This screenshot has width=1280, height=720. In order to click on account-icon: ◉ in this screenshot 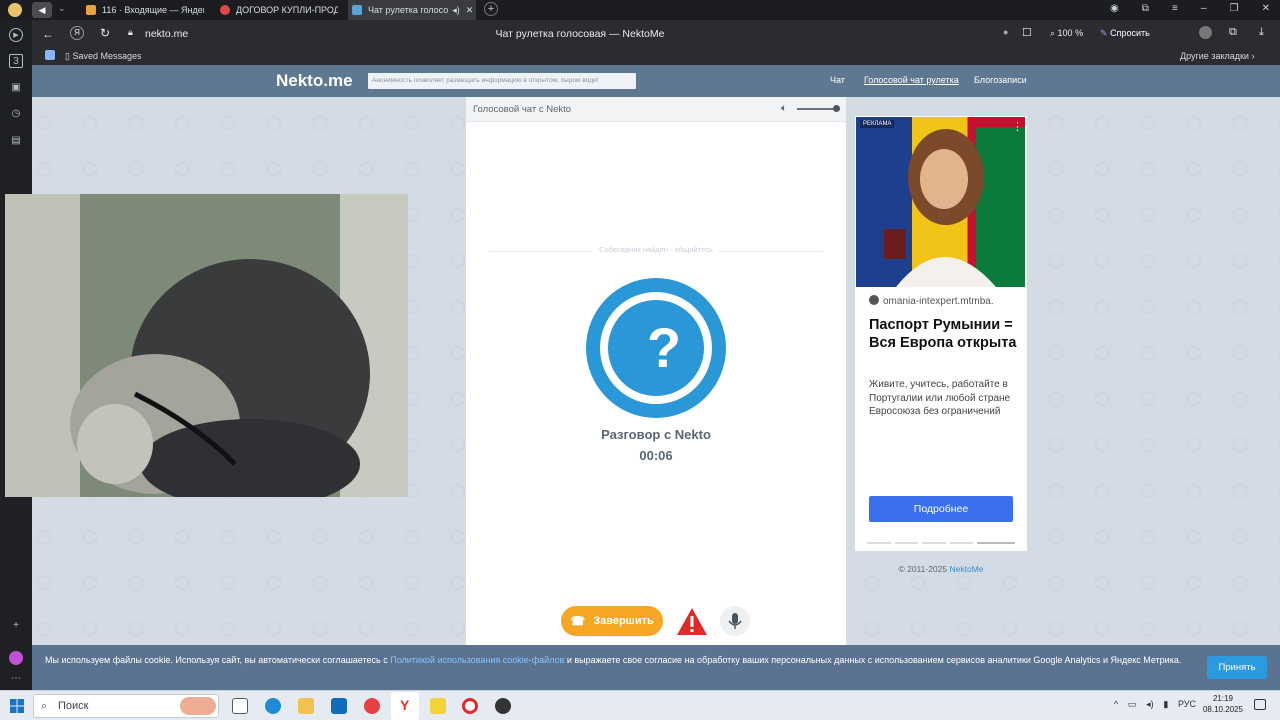, I will do `click(1114, 10)`.